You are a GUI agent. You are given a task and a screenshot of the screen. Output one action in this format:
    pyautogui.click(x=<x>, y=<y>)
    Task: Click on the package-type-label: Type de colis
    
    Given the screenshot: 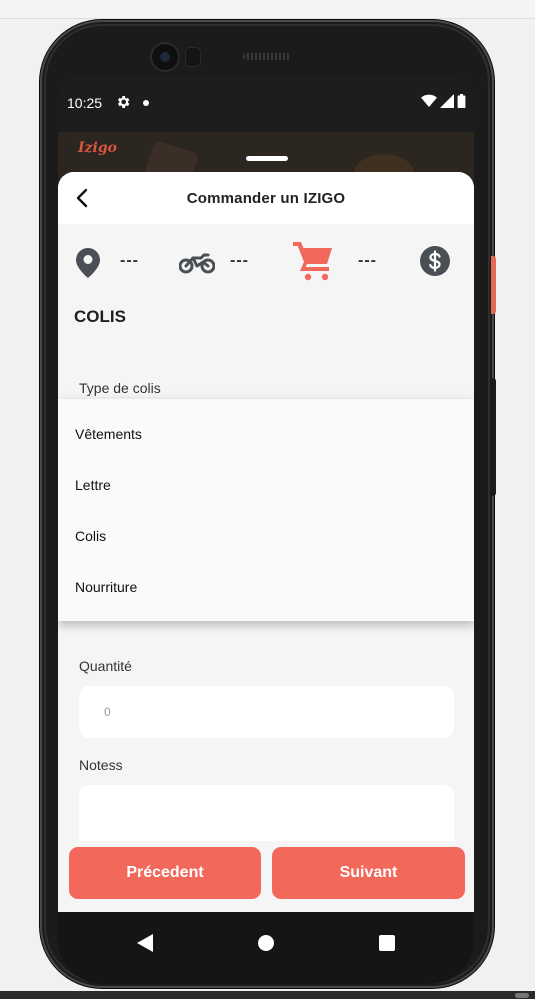 What is the action you would take?
    pyautogui.click(x=120, y=388)
    